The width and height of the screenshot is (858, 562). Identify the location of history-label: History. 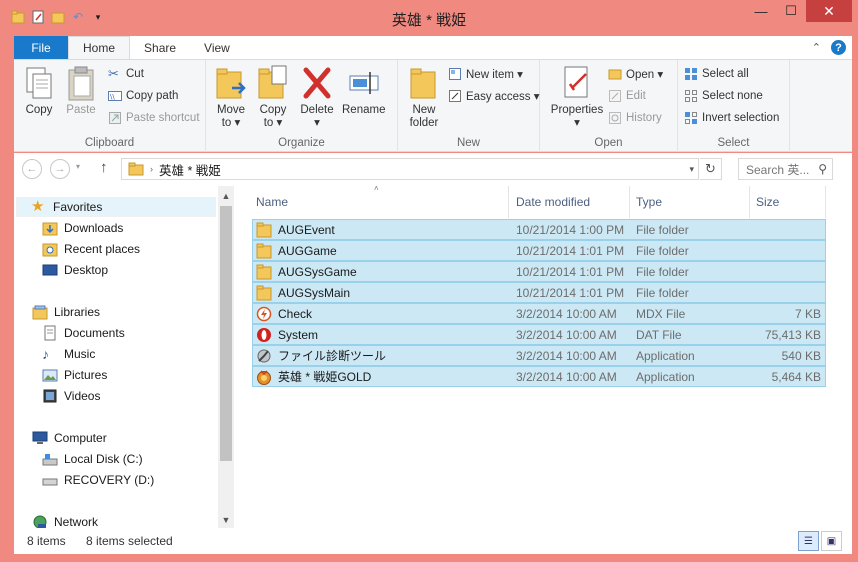
(644, 118).